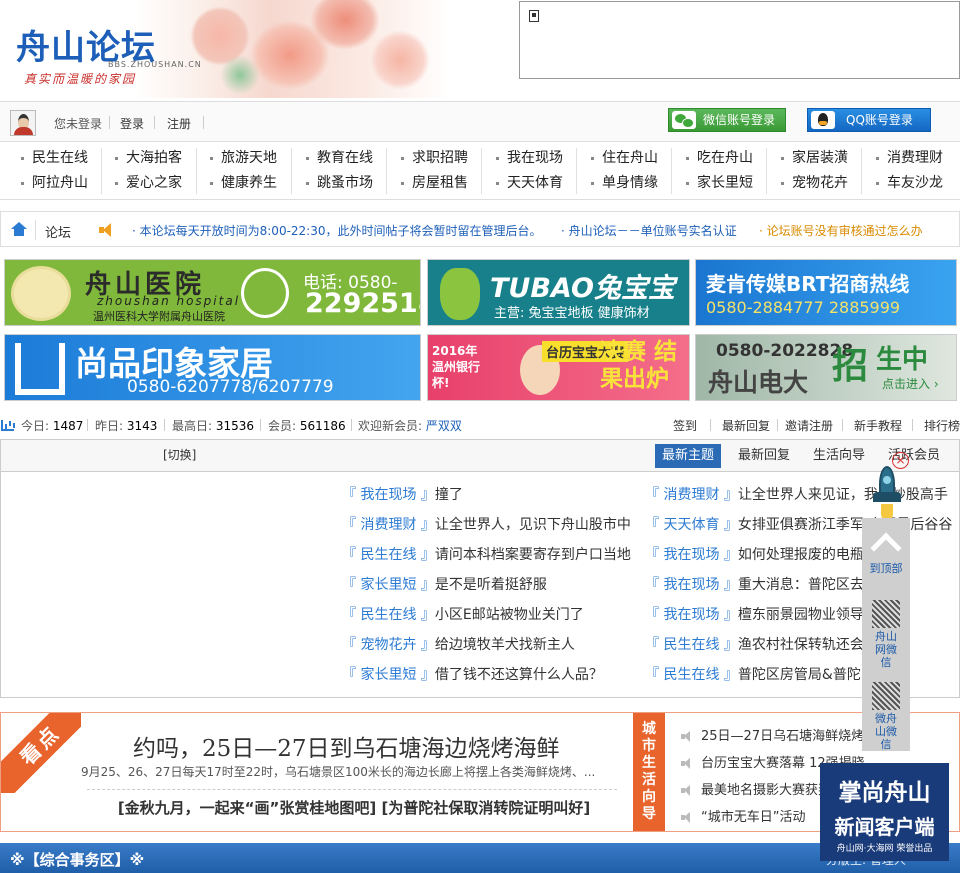 The width and height of the screenshot is (960, 873). I want to click on wechat-login-label: 微信账号登录, so click(739, 120).